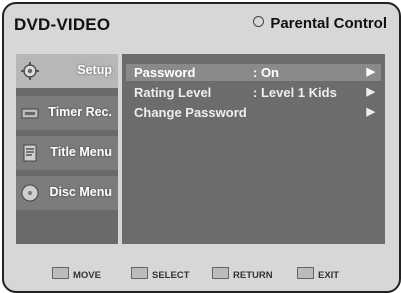  I want to click on hint-label: MOVE, so click(87, 275).